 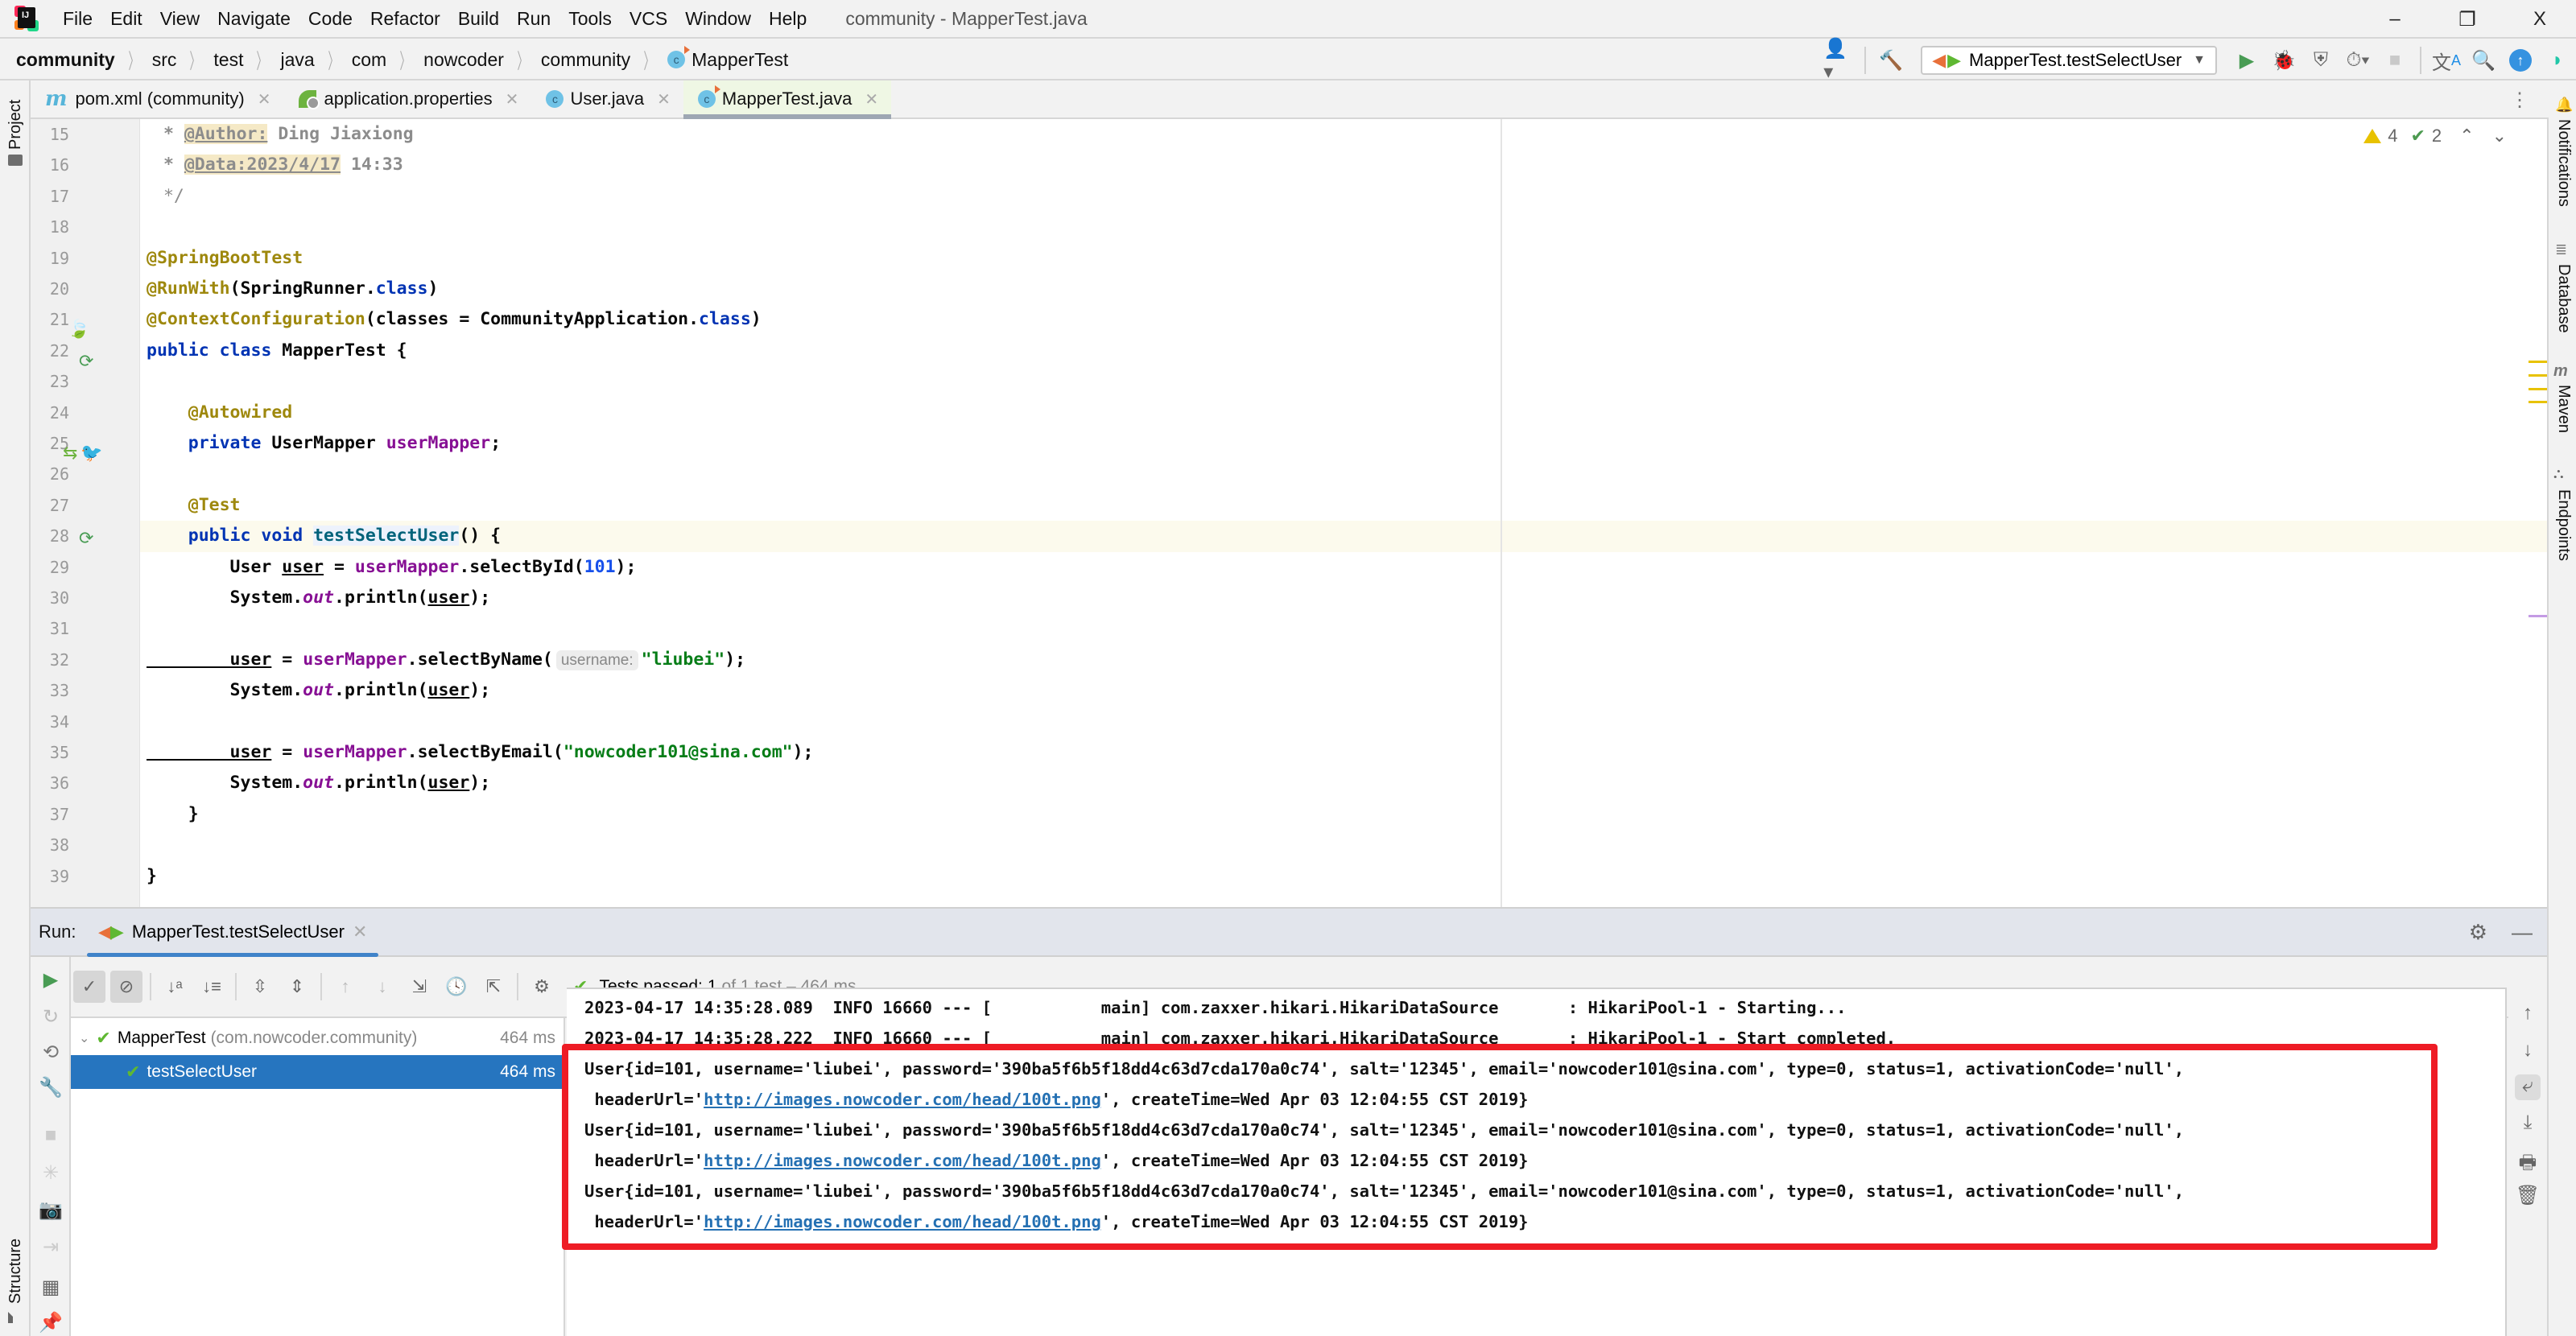 What do you see at coordinates (405, 19) in the screenshot?
I see `menu-refactor: Refactor` at bounding box center [405, 19].